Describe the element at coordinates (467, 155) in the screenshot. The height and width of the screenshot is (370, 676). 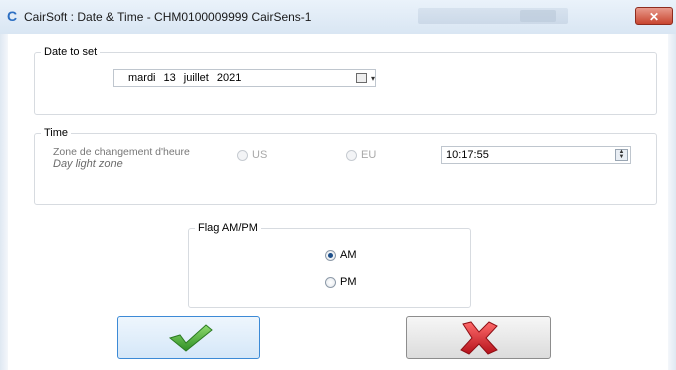
I see `time-value: 10:17:55` at that location.